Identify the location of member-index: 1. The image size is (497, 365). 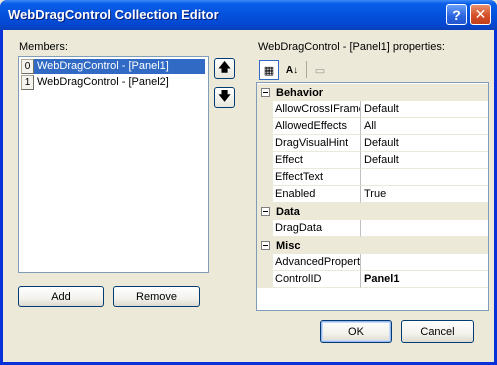
(27, 82).